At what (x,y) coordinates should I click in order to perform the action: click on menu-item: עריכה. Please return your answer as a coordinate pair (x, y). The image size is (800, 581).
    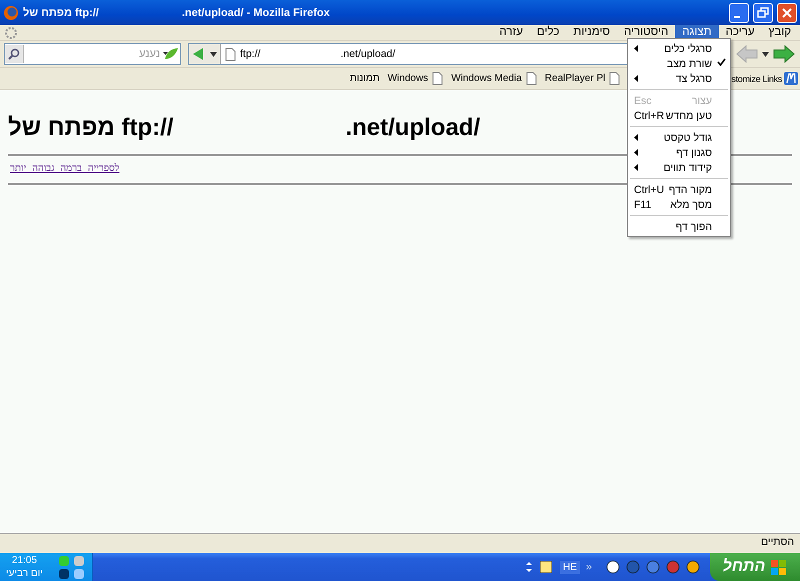
    Looking at the image, I should click on (740, 32).